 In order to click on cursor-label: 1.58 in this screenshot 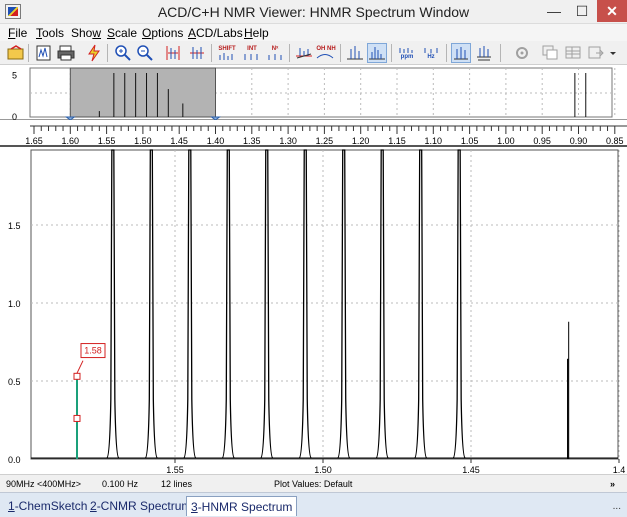, I will do `click(93, 351)`.